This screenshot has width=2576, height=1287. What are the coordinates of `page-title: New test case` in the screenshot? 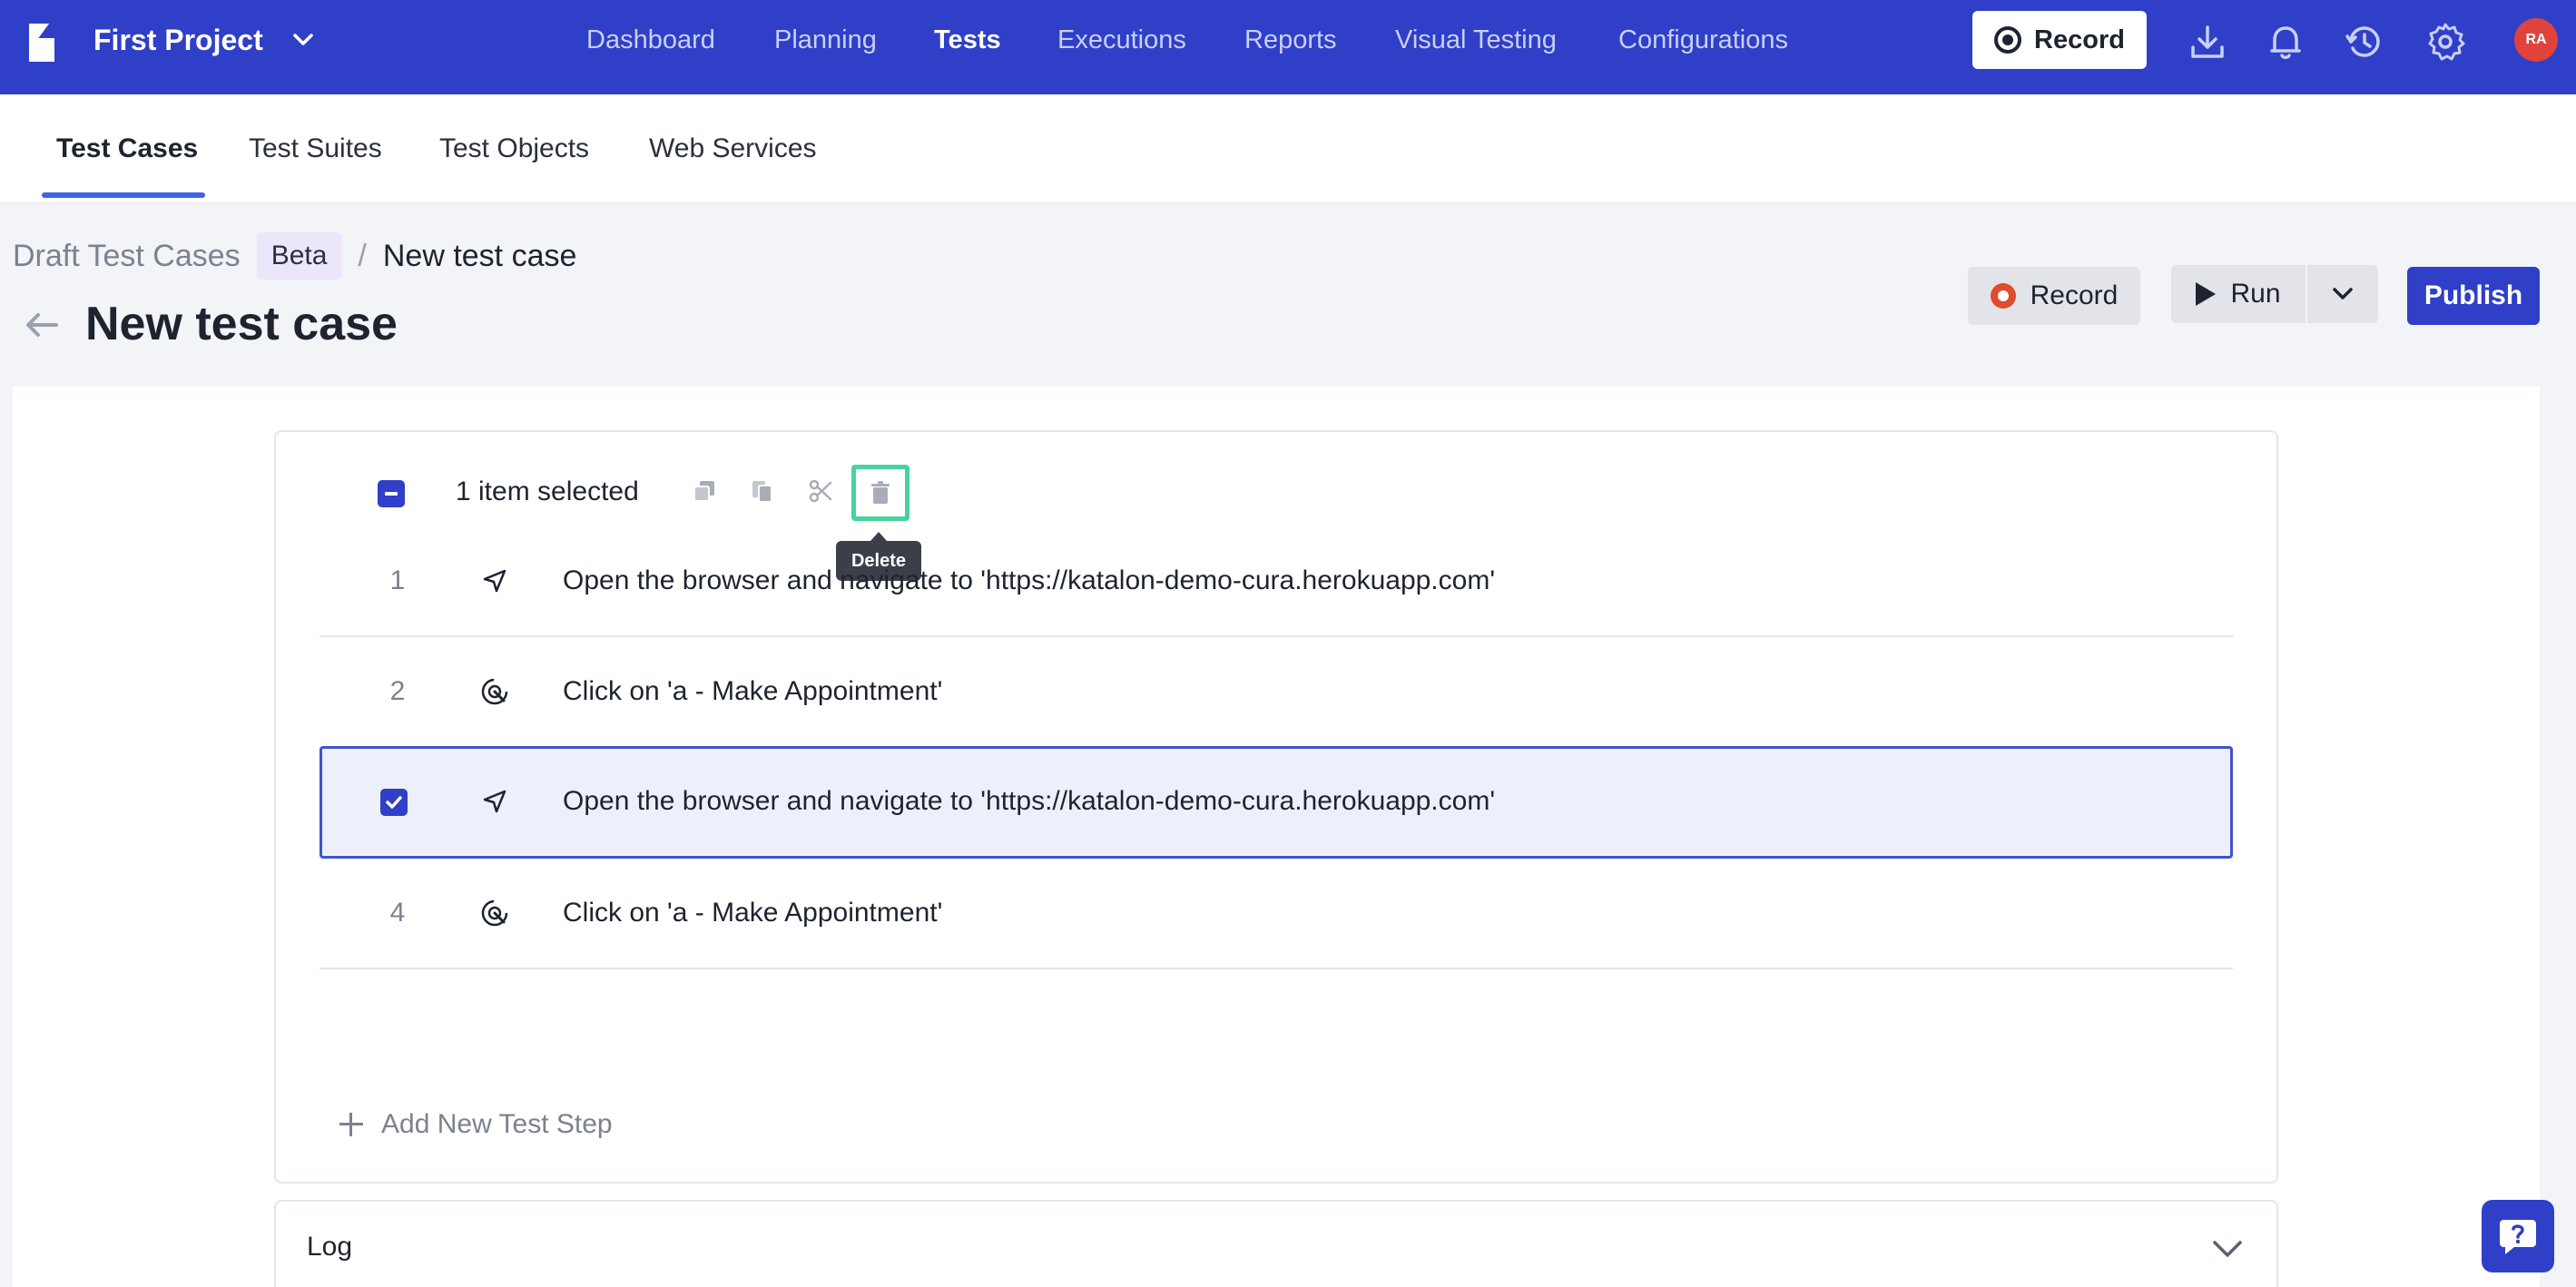 It's located at (241, 324).